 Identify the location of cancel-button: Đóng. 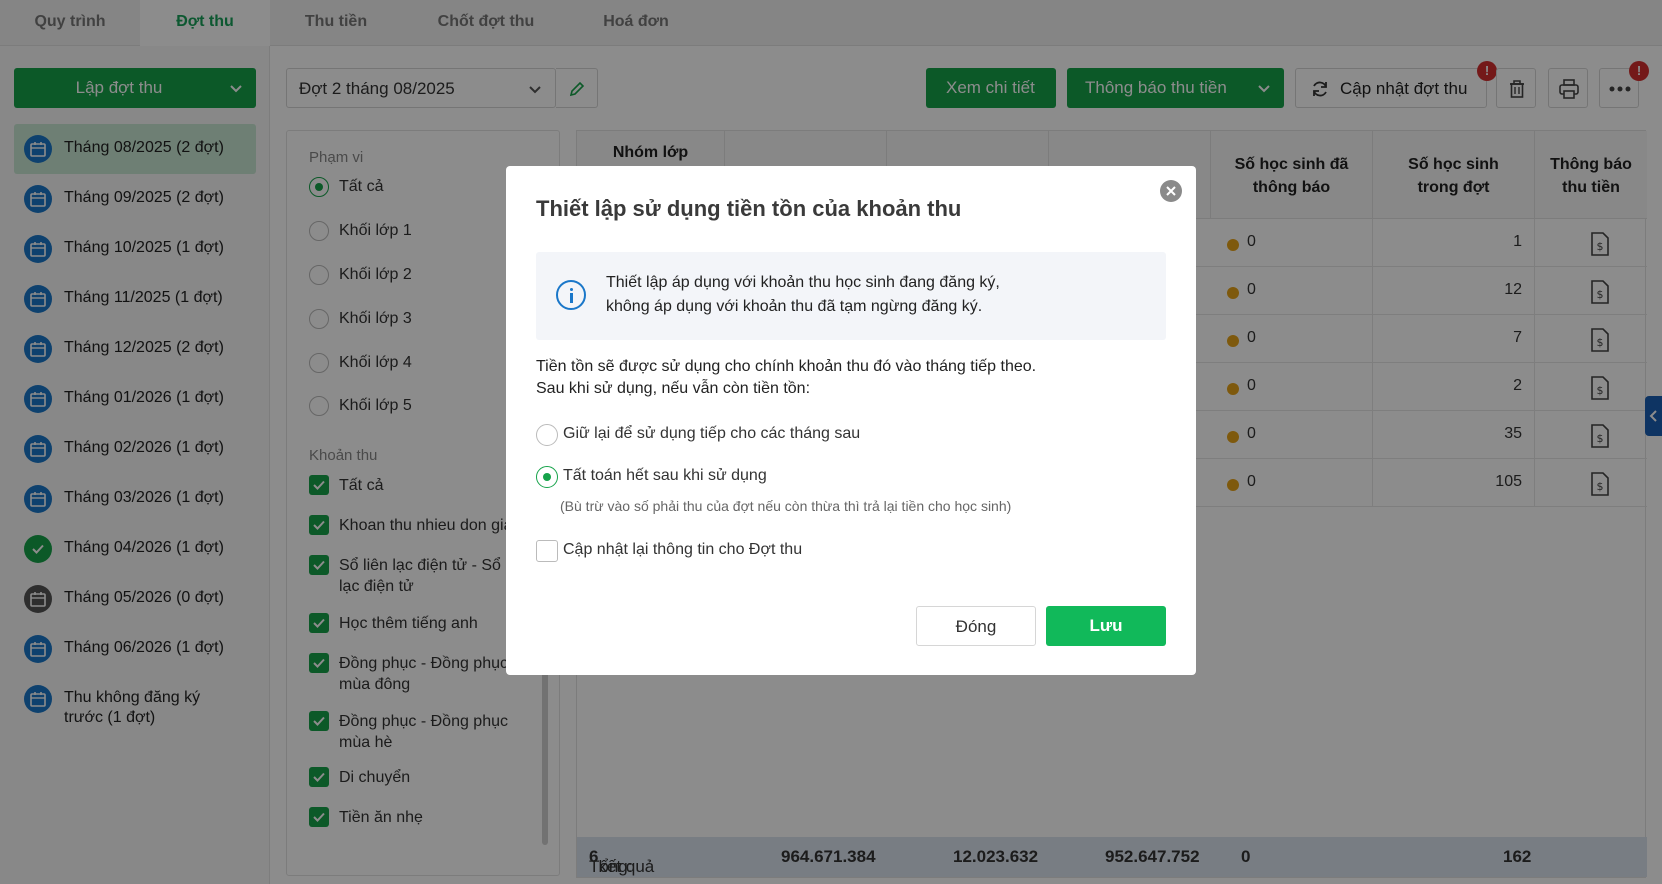
(976, 626).